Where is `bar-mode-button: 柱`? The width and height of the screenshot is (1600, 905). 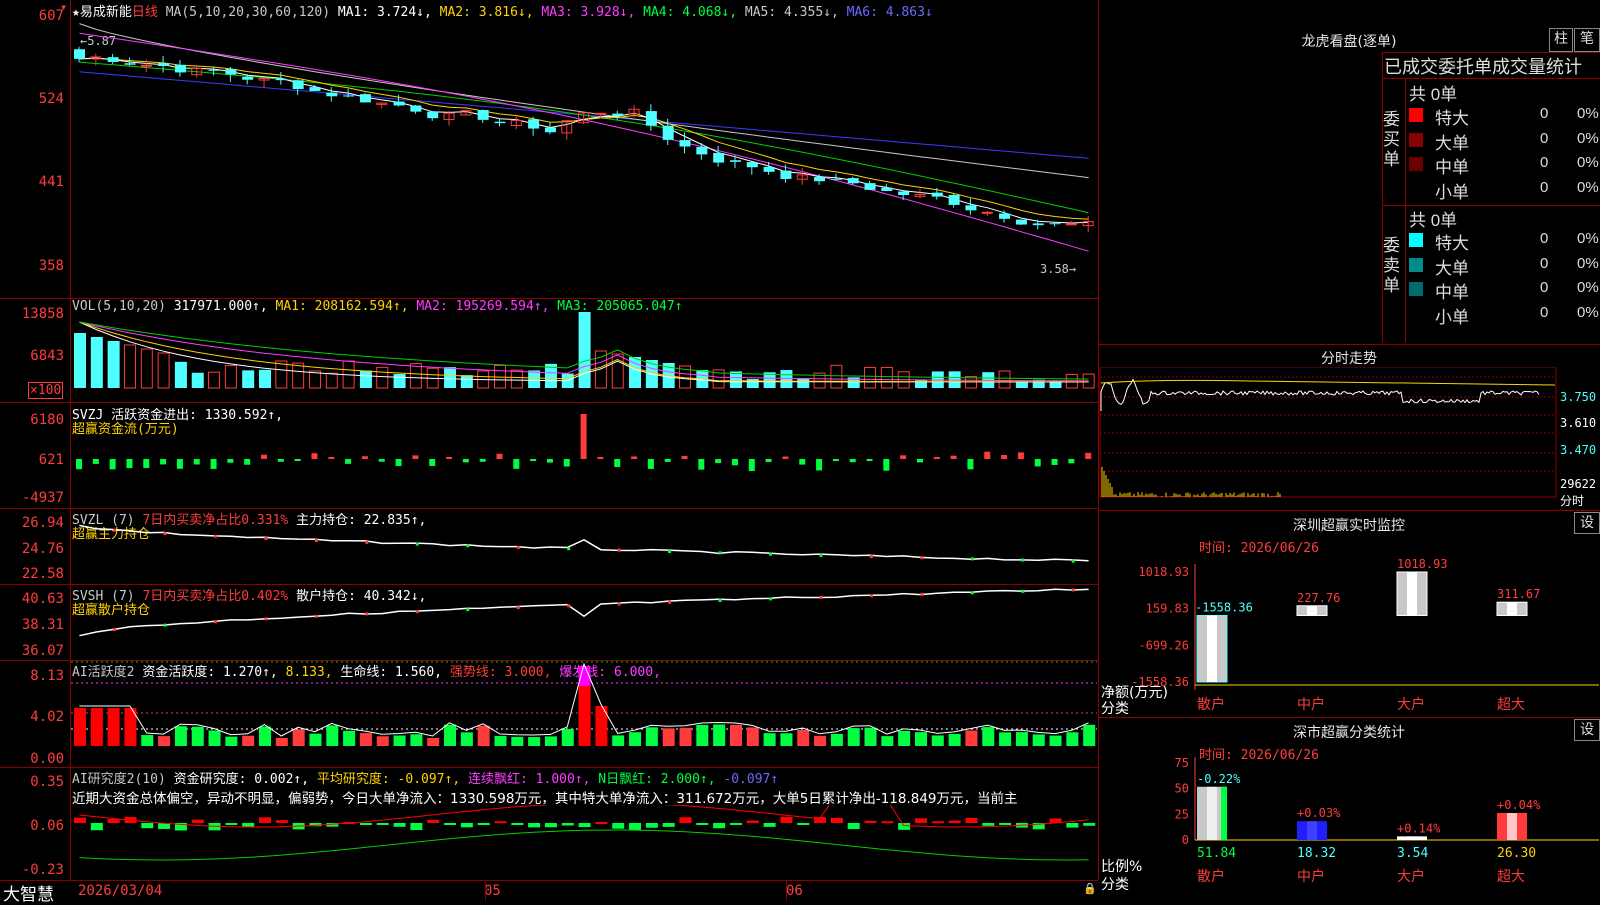 bar-mode-button: 柱 is located at coordinates (1561, 40).